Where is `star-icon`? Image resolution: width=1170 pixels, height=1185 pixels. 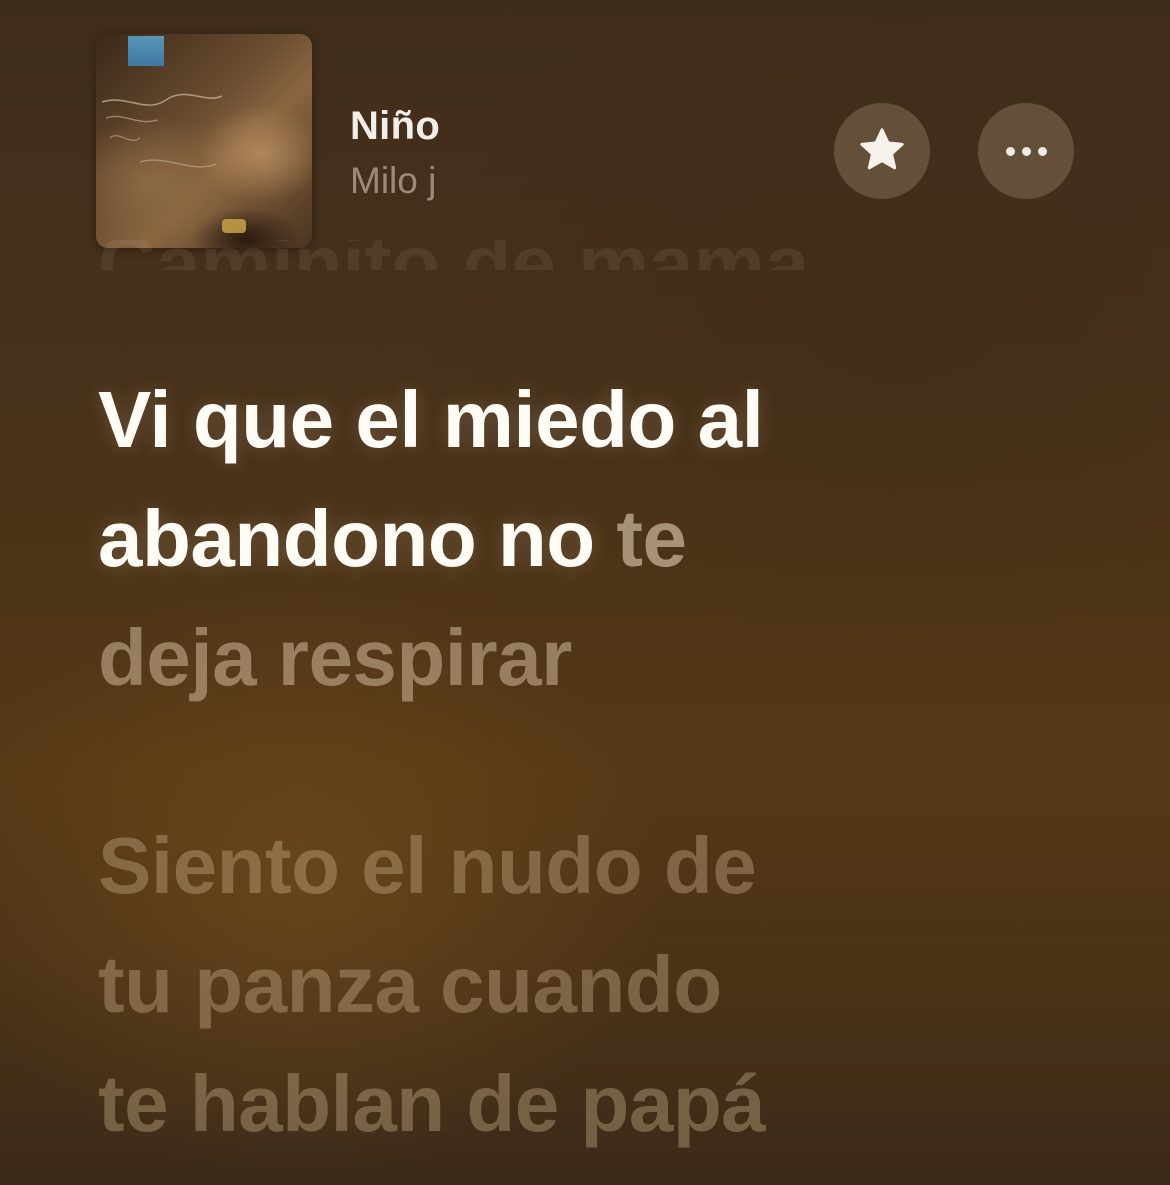 star-icon is located at coordinates (882, 149).